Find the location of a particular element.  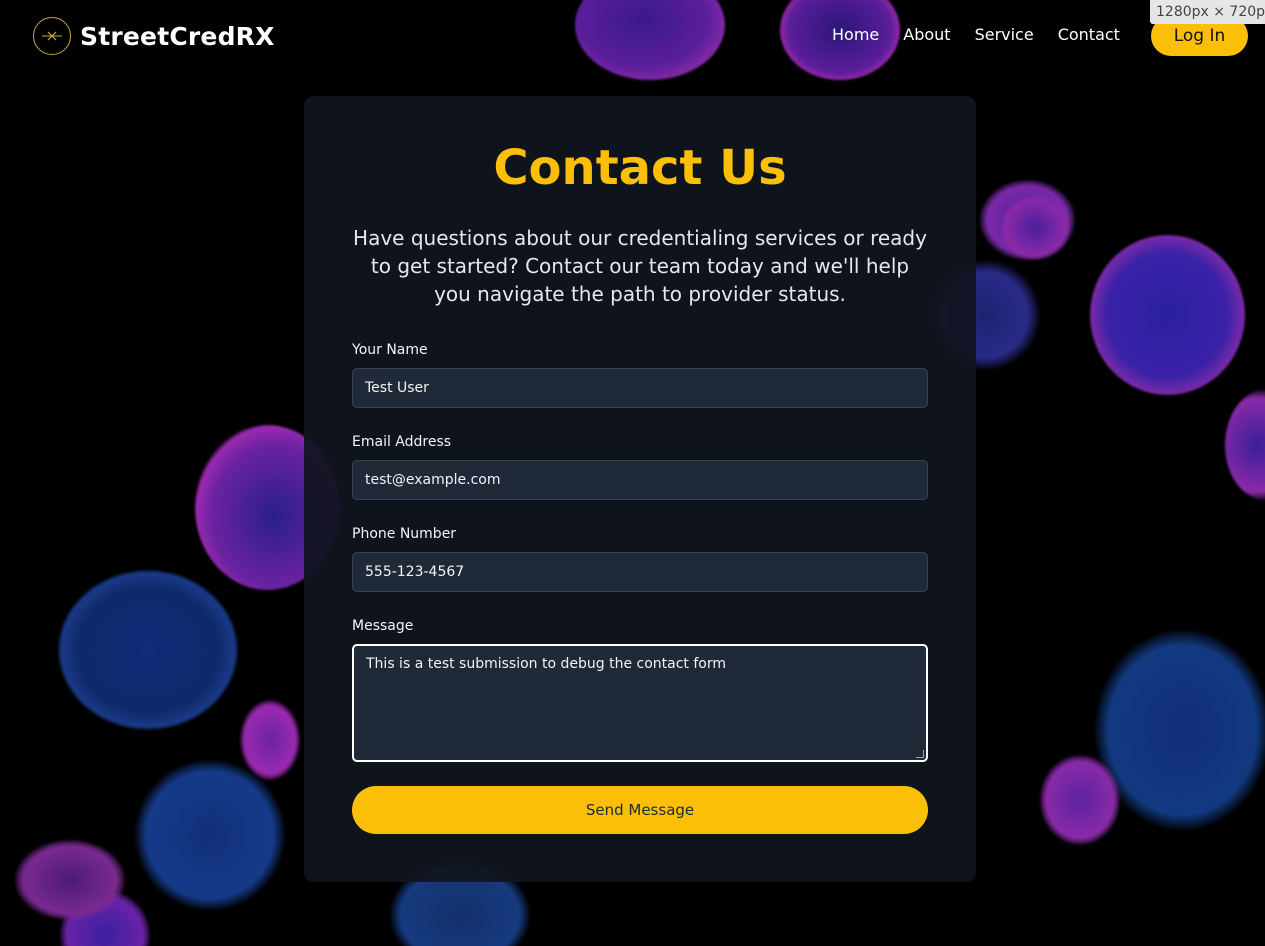

phone-field: 555-123-4567 is located at coordinates (640, 572).